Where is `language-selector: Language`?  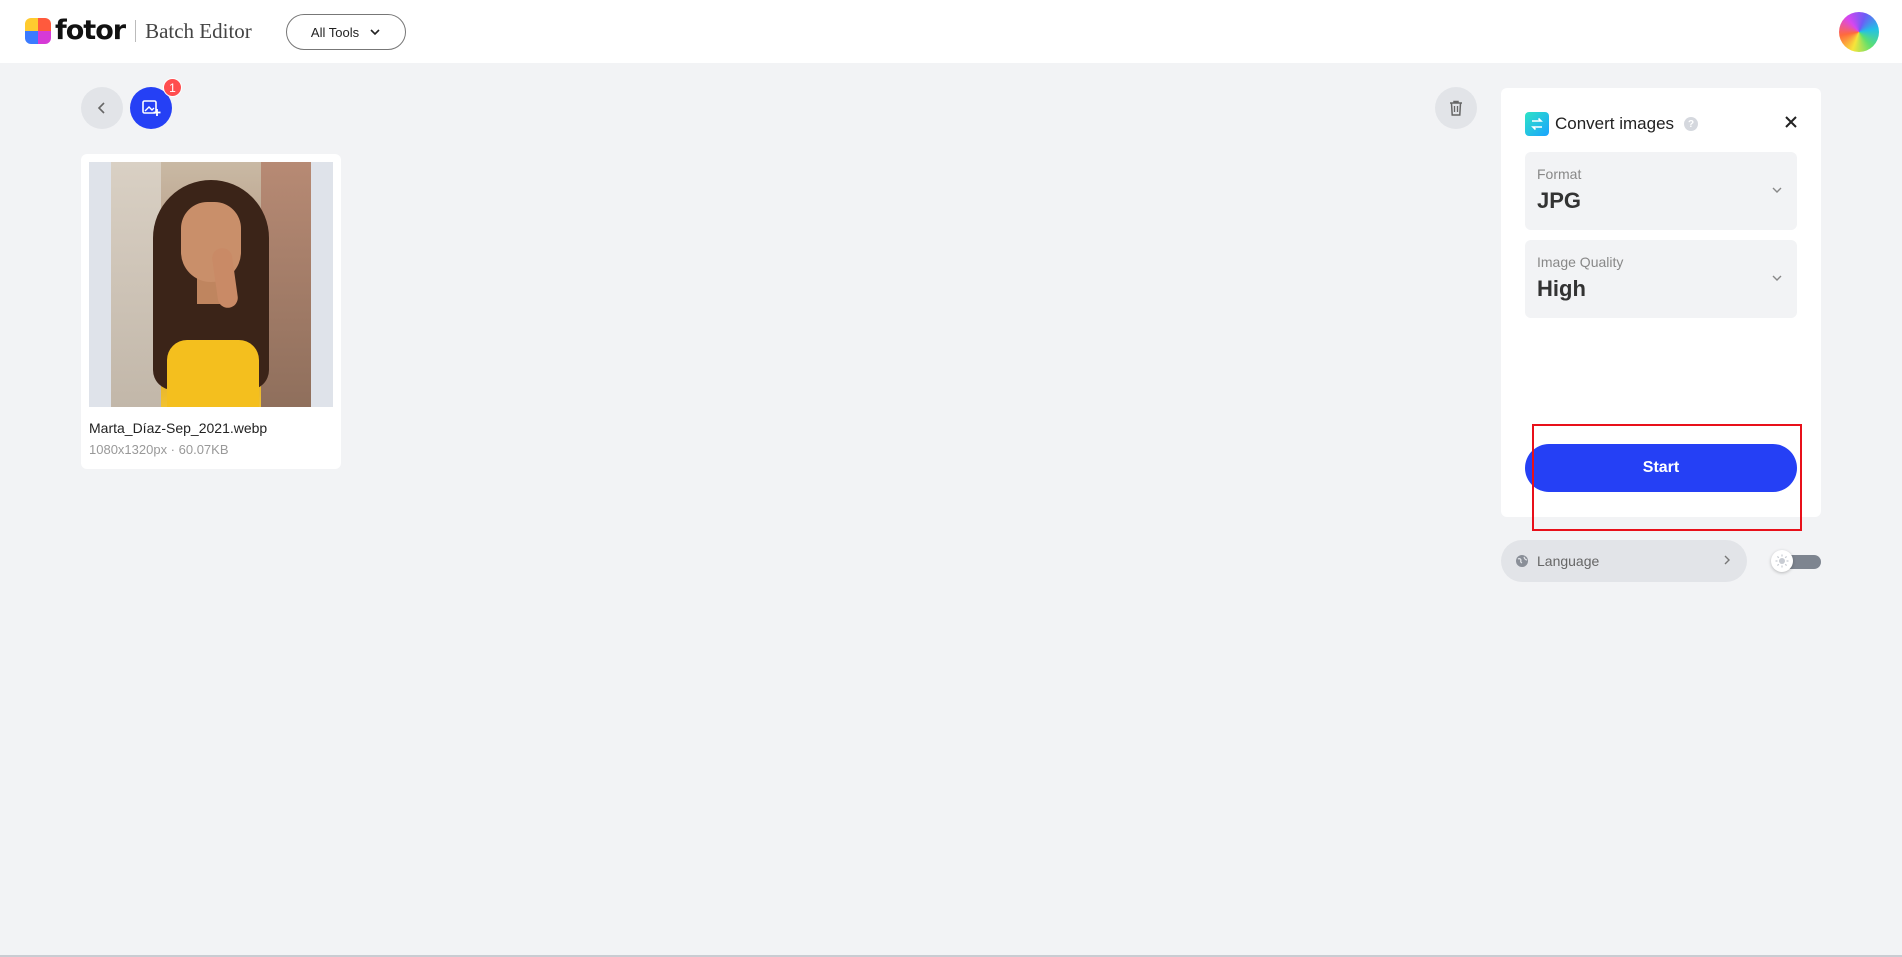
language-selector: Language is located at coordinates (1624, 561).